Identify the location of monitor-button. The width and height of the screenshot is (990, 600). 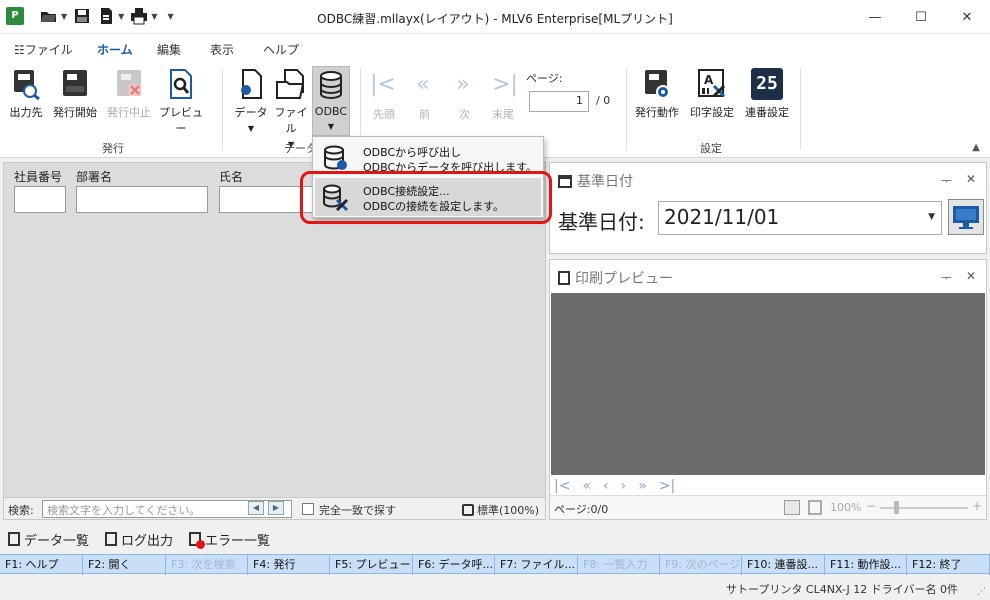
(966, 217).